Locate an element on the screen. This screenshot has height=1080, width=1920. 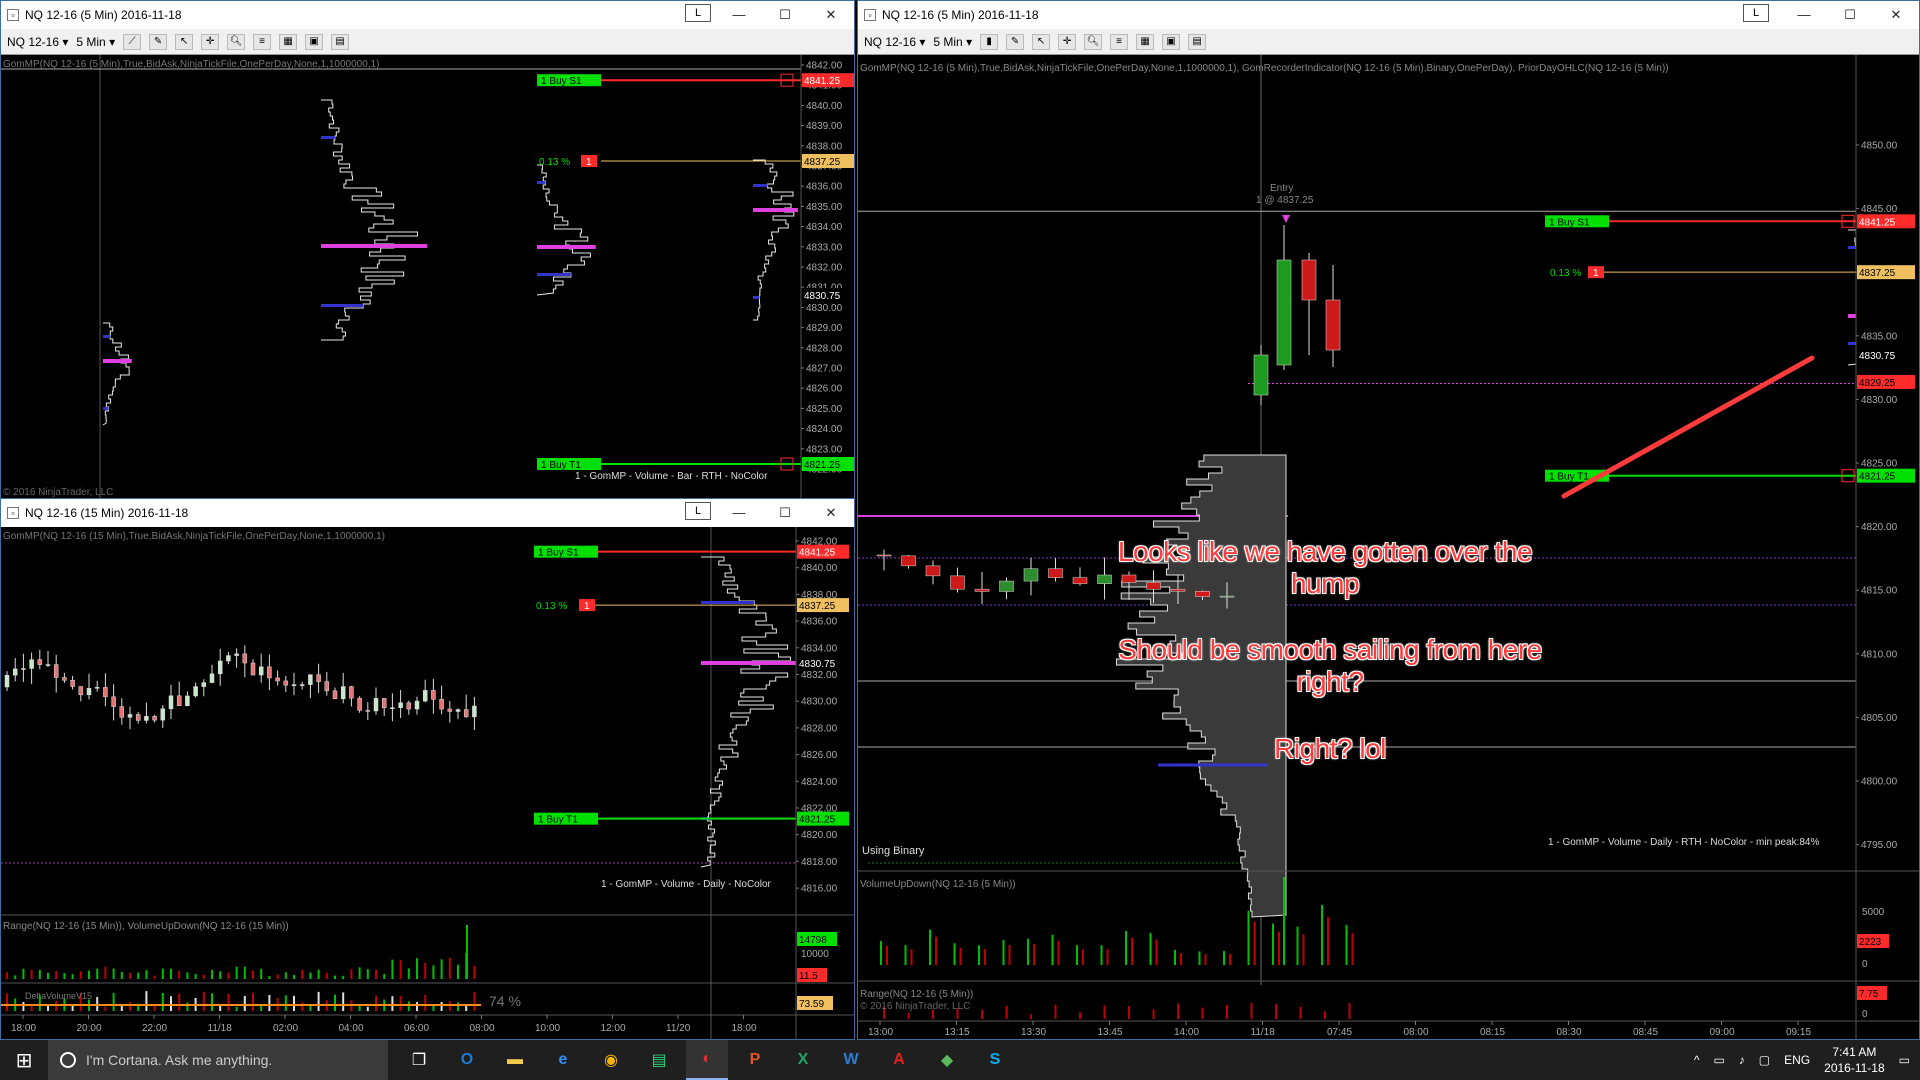
sub2-header: DeltaVolumeV15 is located at coordinates (59, 996).